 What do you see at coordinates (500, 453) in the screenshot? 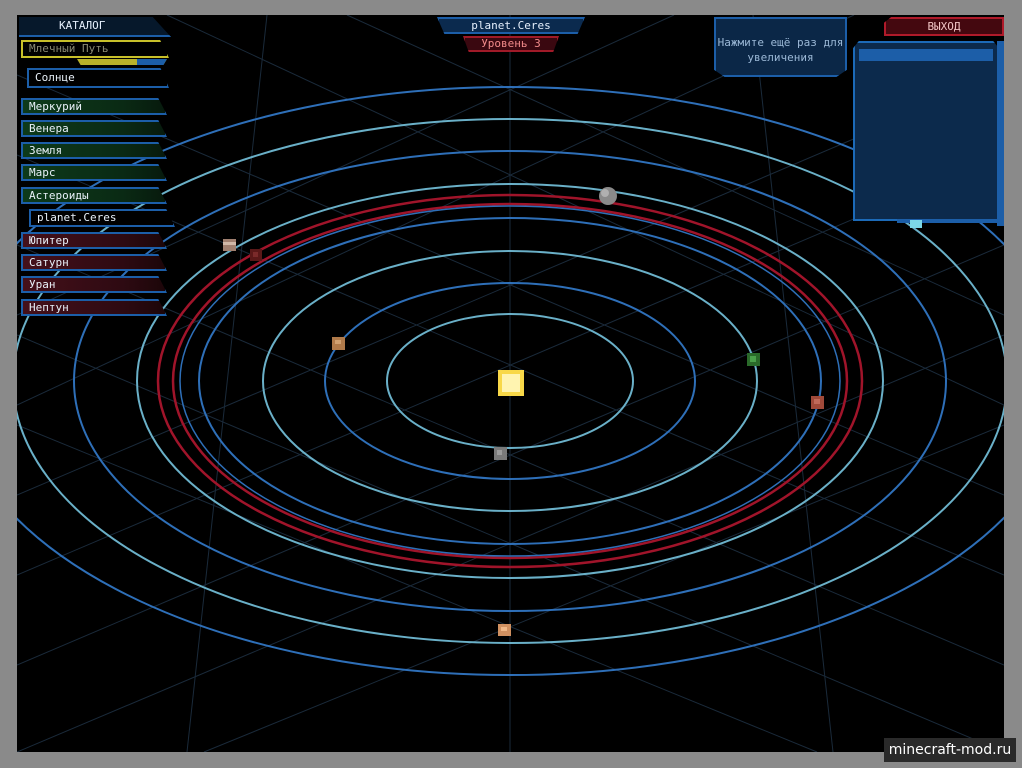
I see `mercury-planet-icon` at bounding box center [500, 453].